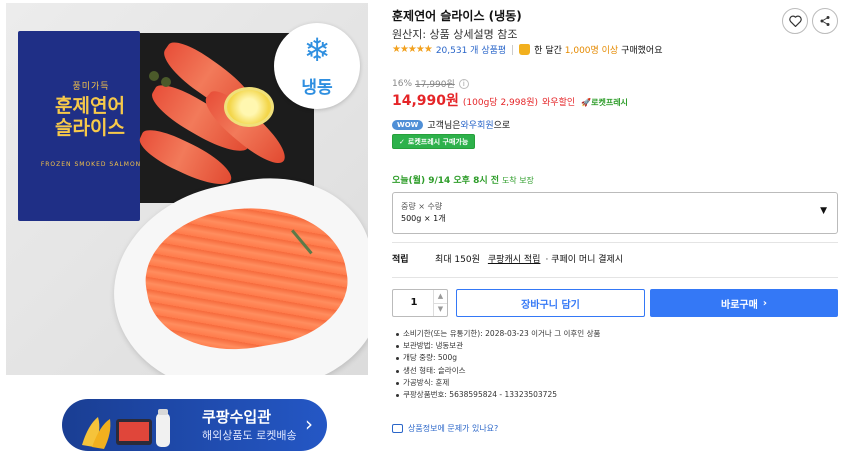 The width and height of the screenshot is (850, 473). I want to click on caret-down-icon: ▼, so click(823, 211).